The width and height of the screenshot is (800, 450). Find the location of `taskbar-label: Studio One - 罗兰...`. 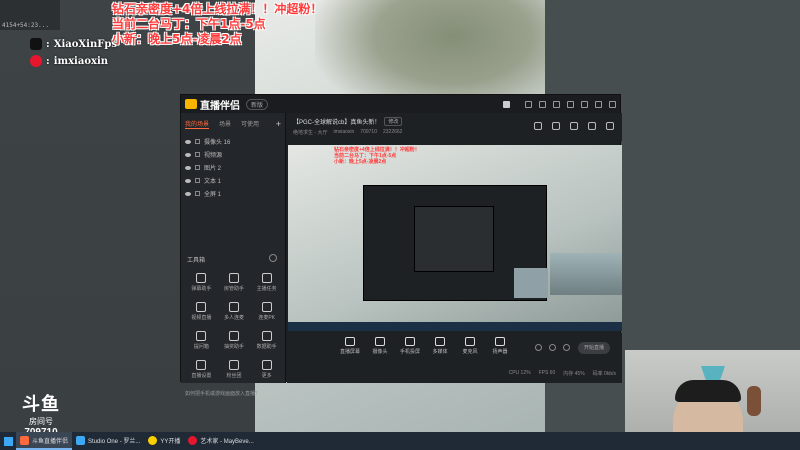

taskbar-label: Studio One - 罗兰... is located at coordinates (114, 441).